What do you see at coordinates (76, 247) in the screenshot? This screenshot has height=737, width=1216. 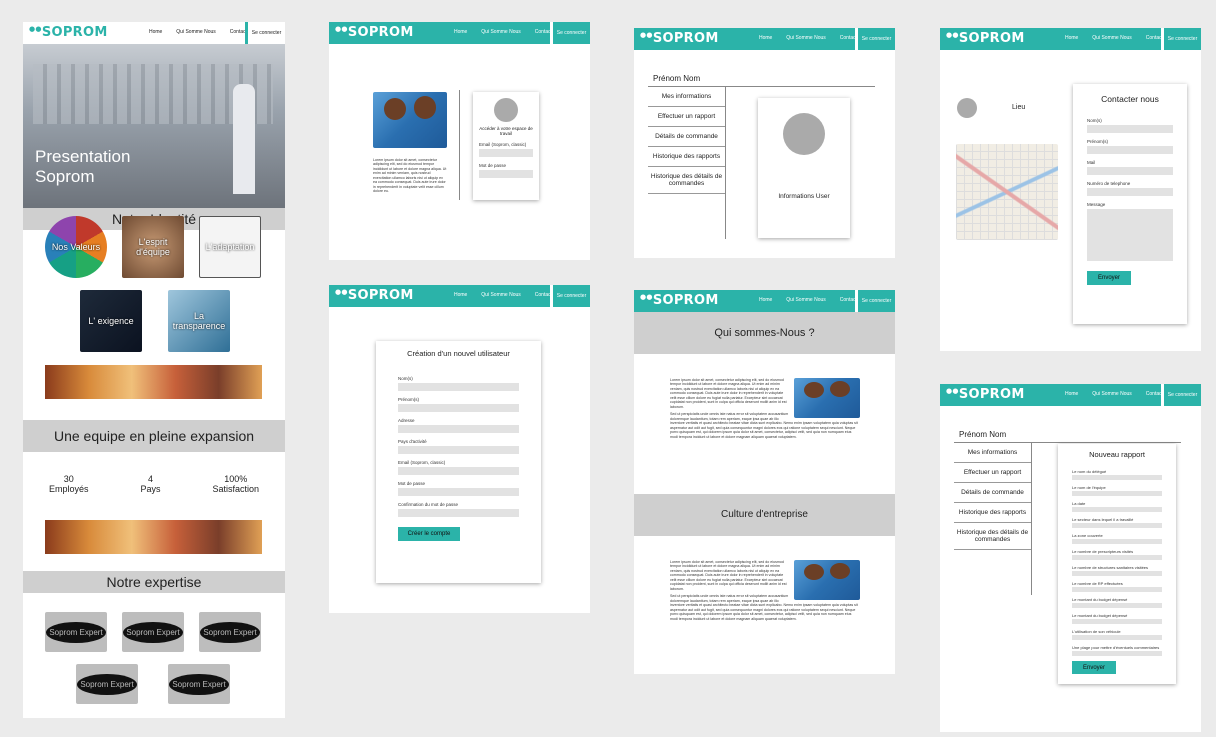 I see `values-tile: Nos Valeurs` at bounding box center [76, 247].